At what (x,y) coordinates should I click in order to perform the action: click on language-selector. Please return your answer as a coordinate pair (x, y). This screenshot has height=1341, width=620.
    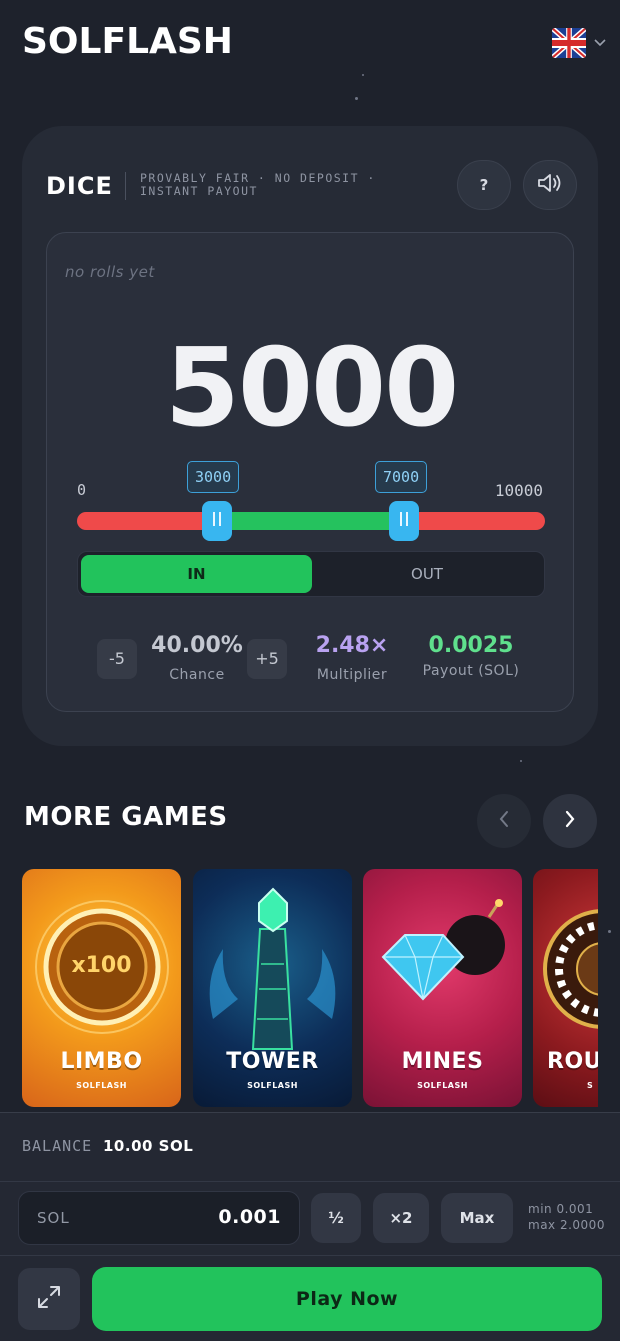
    Looking at the image, I should click on (579, 43).